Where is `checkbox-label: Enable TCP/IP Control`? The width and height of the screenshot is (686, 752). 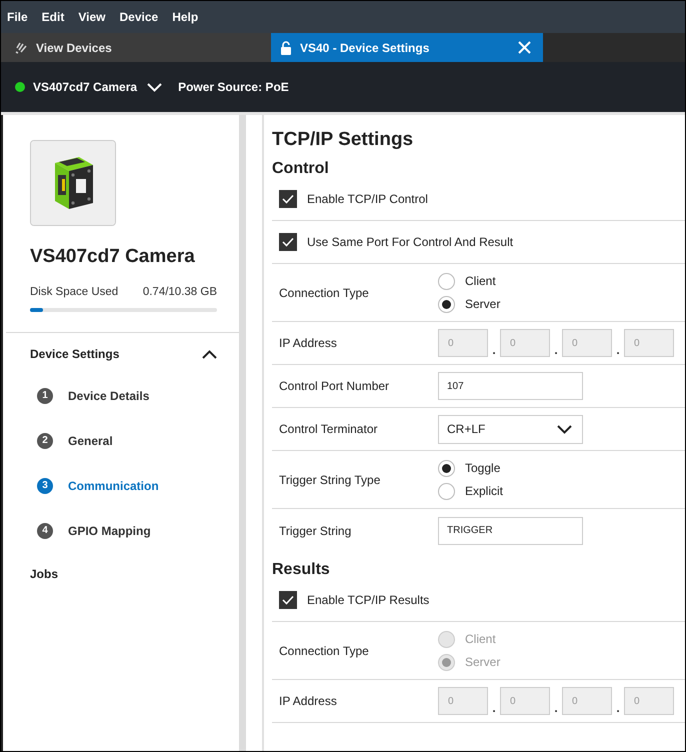
checkbox-label: Enable TCP/IP Control is located at coordinates (367, 199).